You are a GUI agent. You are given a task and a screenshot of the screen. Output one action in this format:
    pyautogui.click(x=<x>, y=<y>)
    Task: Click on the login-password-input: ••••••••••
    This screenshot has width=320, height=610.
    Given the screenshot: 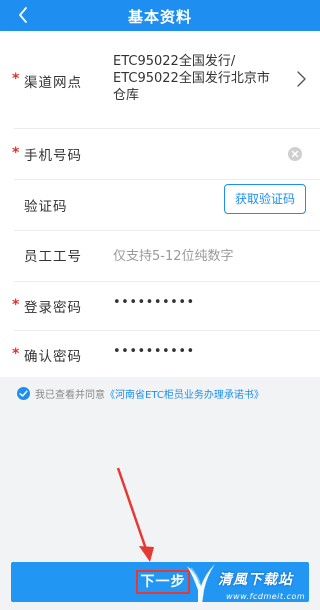 What is the action you would take?
    pyautogui.click(x=154, y=302)
    